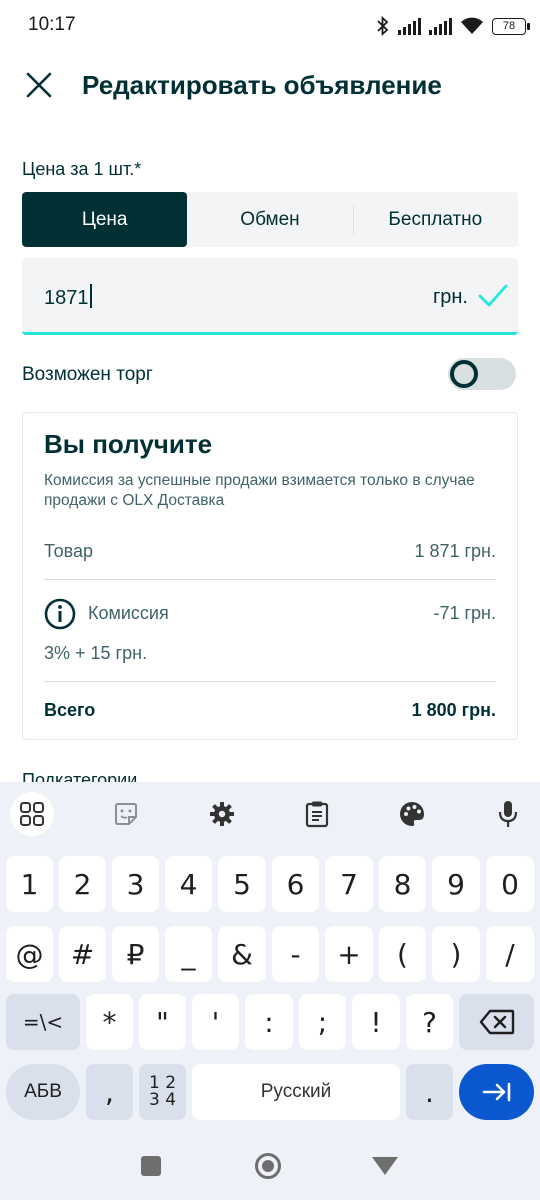 This screenshot has height=1200, width=540. Describe the element at coordinates (450, 297) in the screenshot. I see `currency-label: грн.` at that location.